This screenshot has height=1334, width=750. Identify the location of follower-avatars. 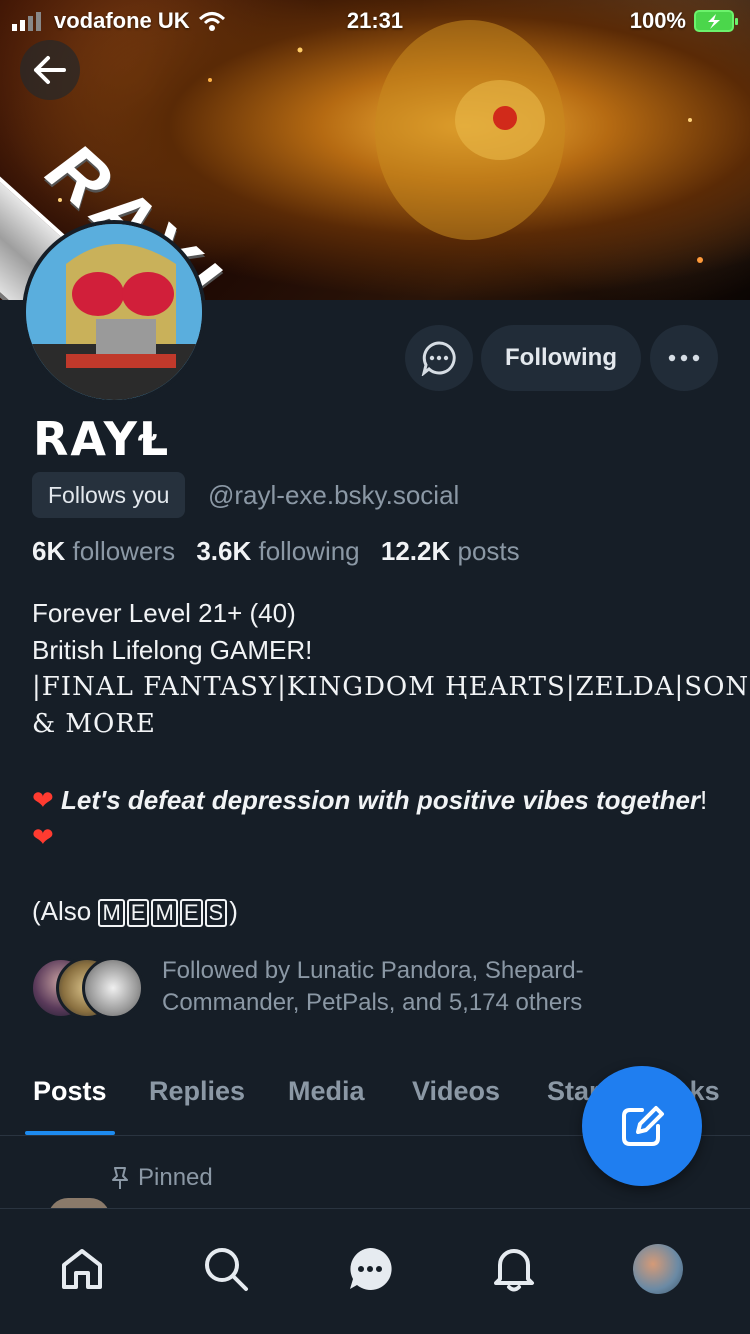
(87, 989).